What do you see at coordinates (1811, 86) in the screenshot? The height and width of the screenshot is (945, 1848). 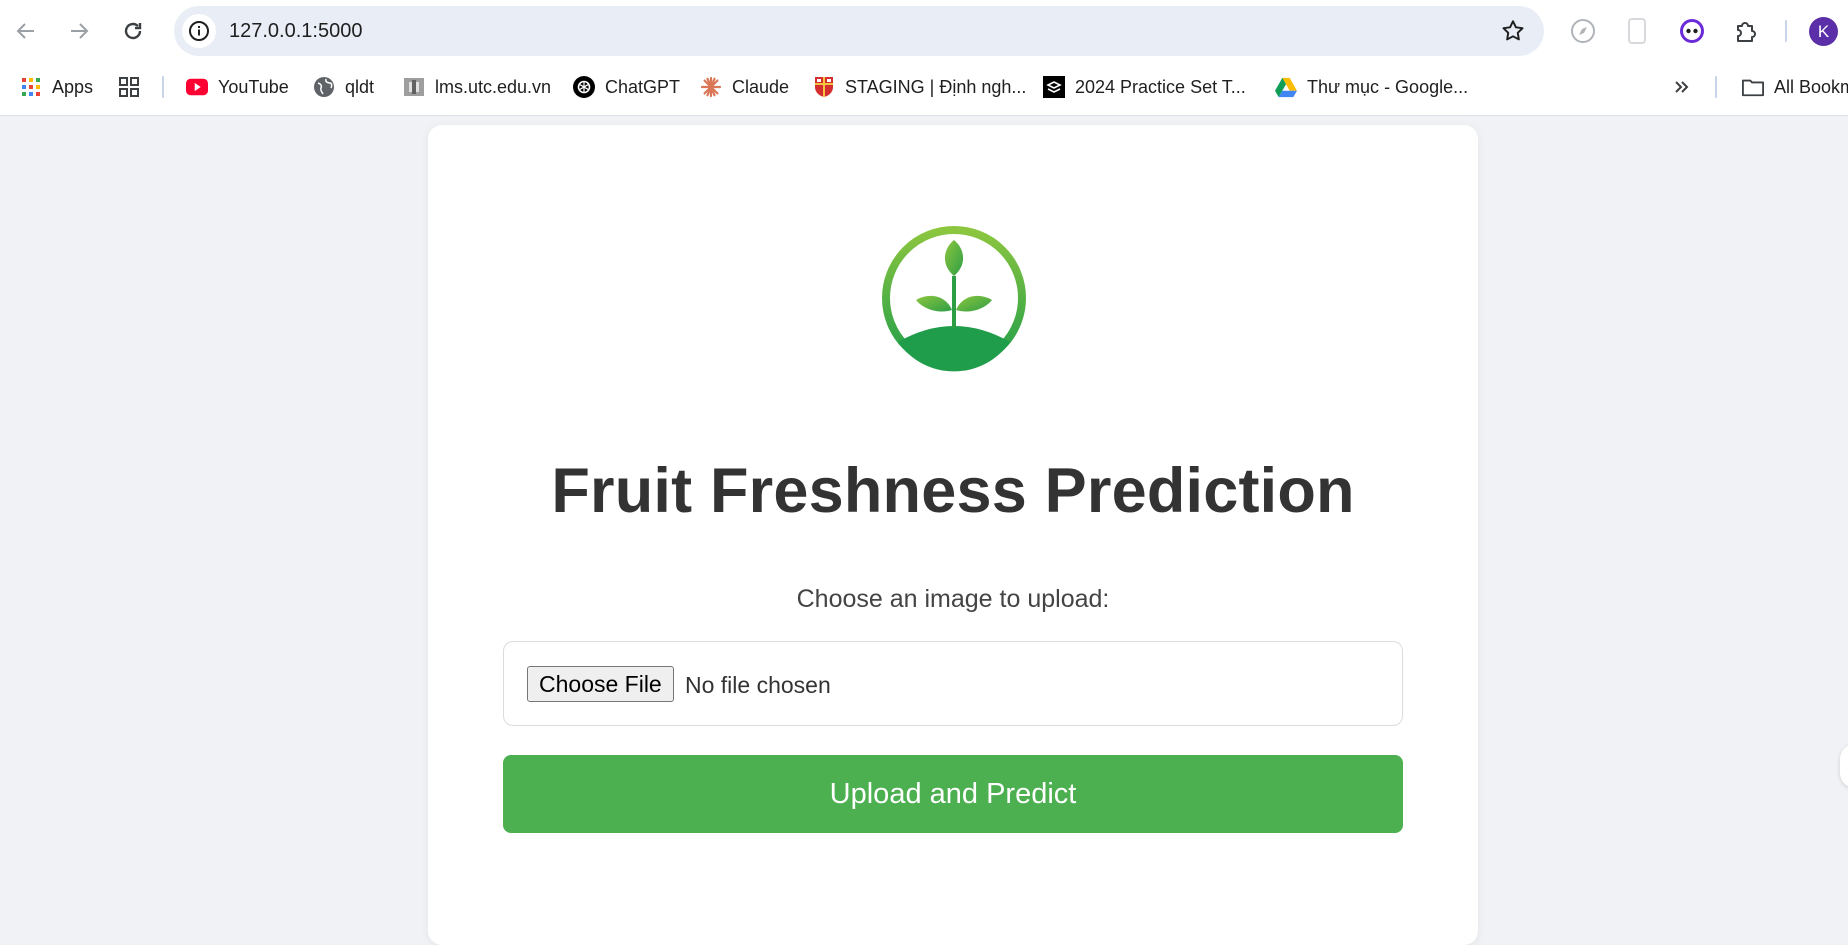 I see `all-bookmarks-label: All Bookm` at bounding box center [1811, 86].